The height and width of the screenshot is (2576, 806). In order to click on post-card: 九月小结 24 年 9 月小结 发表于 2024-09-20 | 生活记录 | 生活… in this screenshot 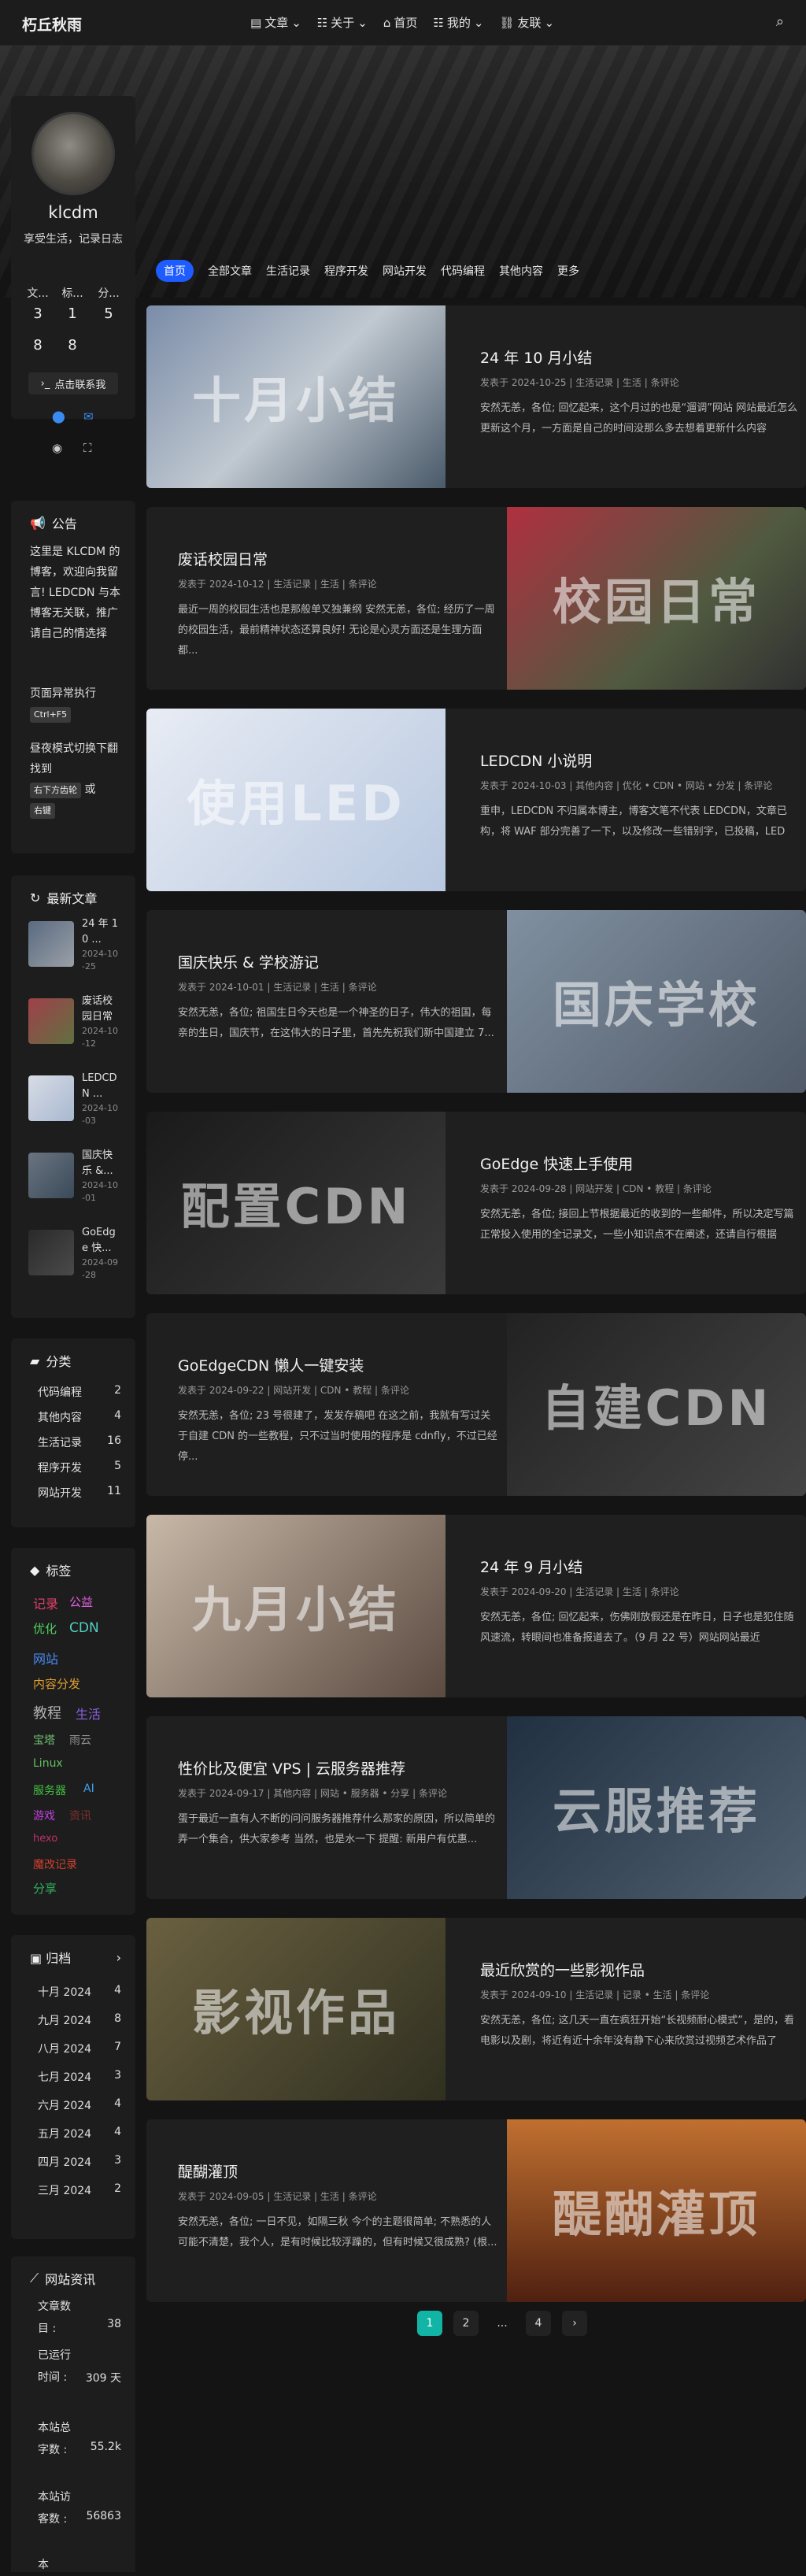, I will do `click(476, 1606)`.